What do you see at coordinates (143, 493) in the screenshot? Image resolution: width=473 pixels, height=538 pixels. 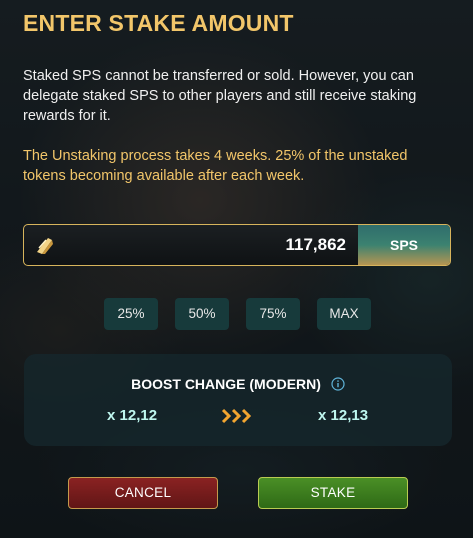 I see `cancel-button: CANCEL` at bounding box center [143, 493].